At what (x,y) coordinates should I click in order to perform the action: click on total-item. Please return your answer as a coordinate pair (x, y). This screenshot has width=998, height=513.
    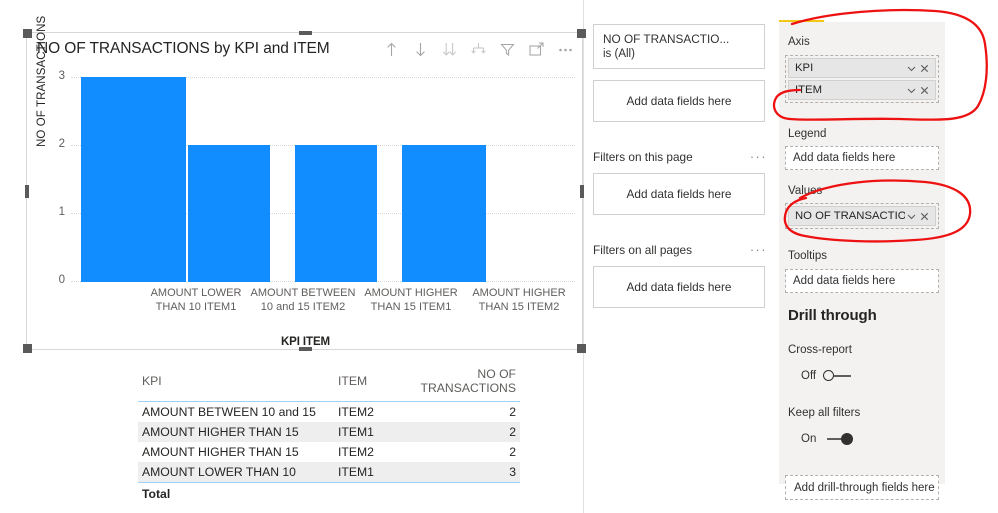
    Looking at the image, I should click on (357, 493).